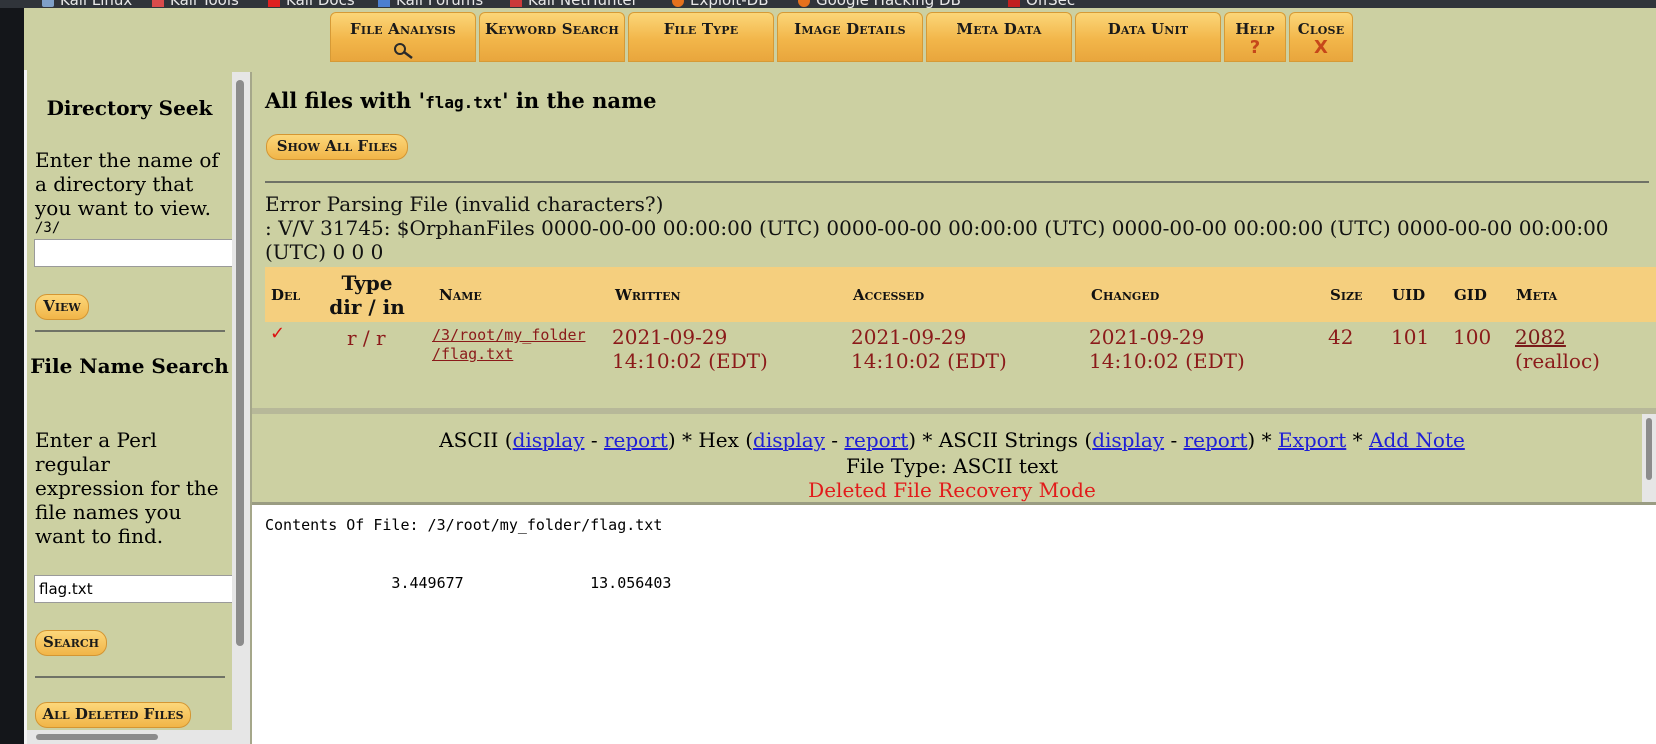 This screenshot has height=744, width=1656. Describe the element at coordinates (1255, 47) in the screenshot. I see `help-icon: ?` at that location.